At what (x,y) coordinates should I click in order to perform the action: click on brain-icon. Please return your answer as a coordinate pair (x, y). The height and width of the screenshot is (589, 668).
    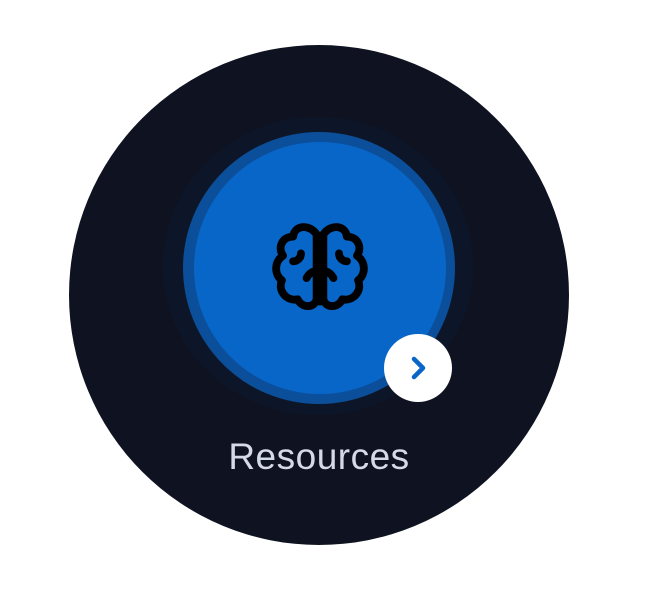
    Looking at the image, I should click on (320, 266).